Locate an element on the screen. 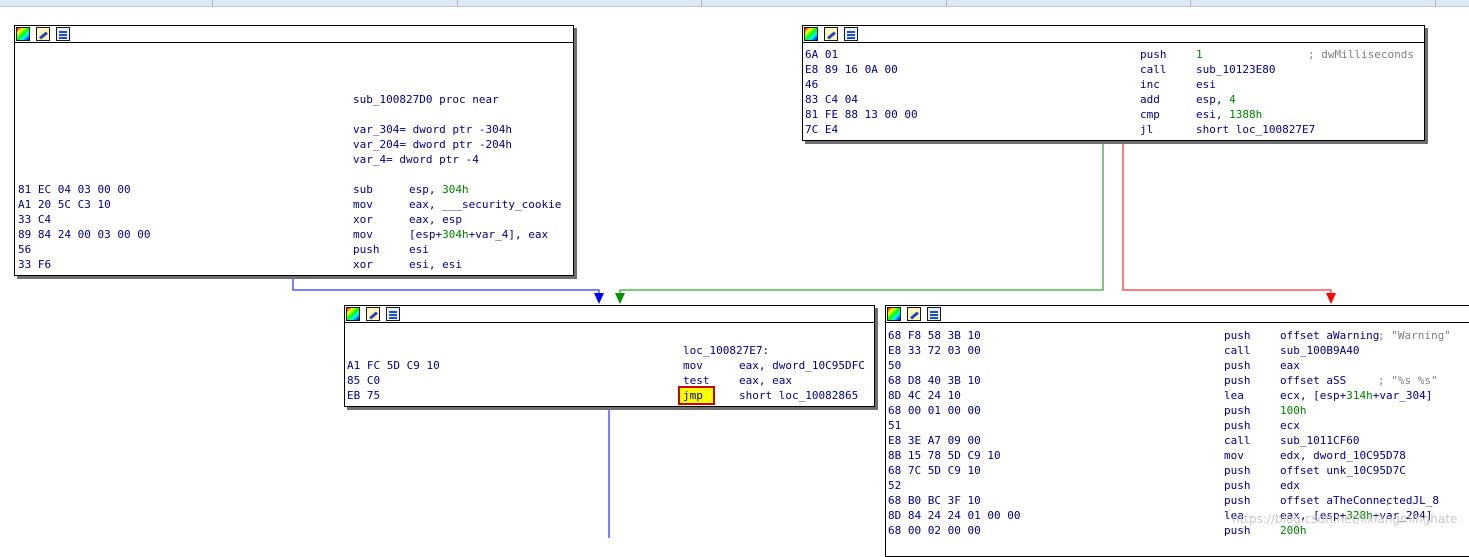 The height and width of the screenshot is (557, 1469). var-decl: var_304= dword ptr -304h is located at coordinates (432, 129).